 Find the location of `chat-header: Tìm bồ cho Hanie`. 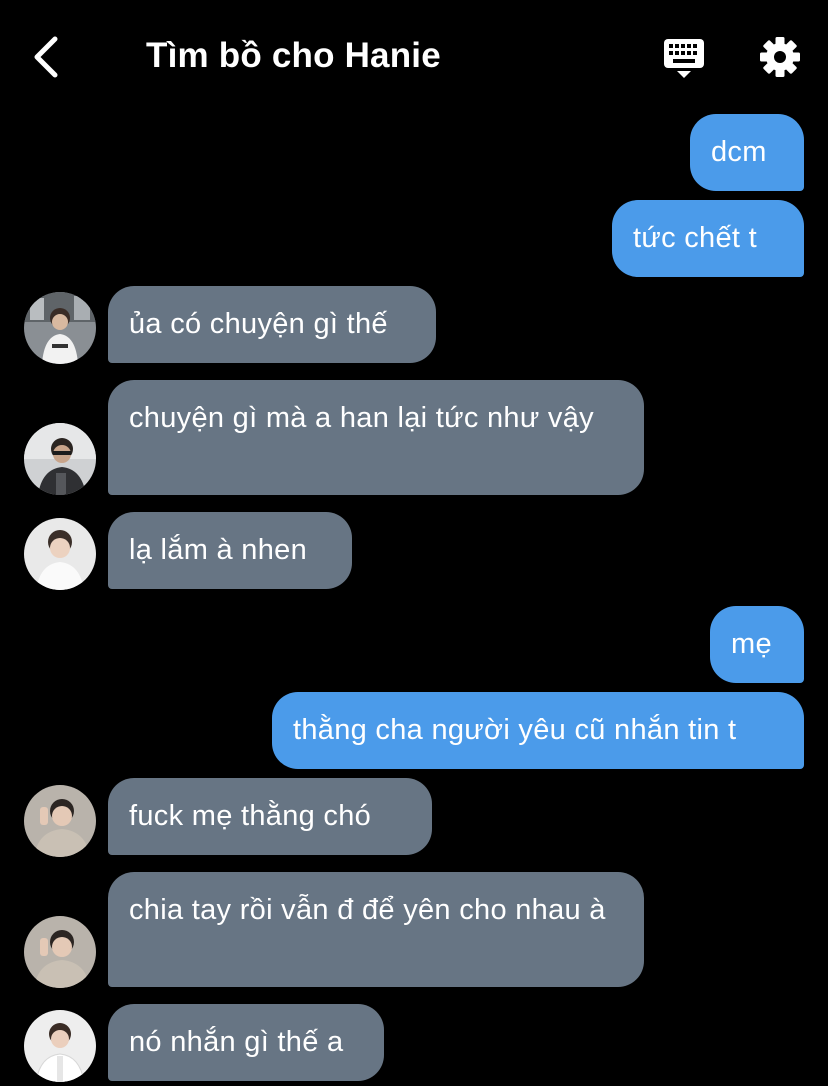

chat-header: Tìm bồ cho Hanie is located at coordinates (414, 56).